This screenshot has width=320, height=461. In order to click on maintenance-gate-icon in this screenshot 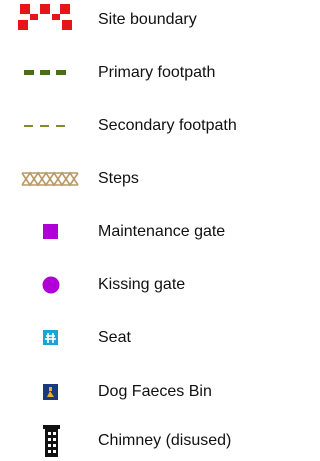, I will do `click(49, 232)`.